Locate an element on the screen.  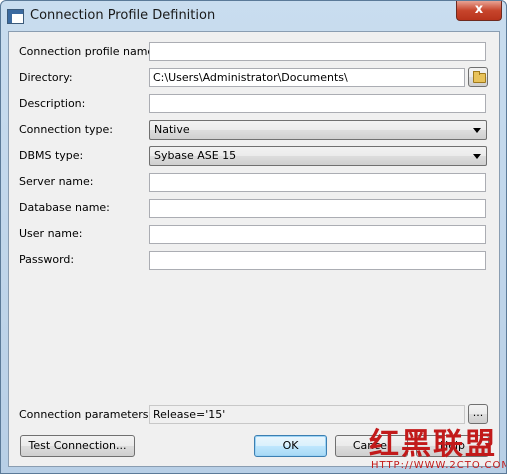
close-icon: x is located at coordinates (479, 9).